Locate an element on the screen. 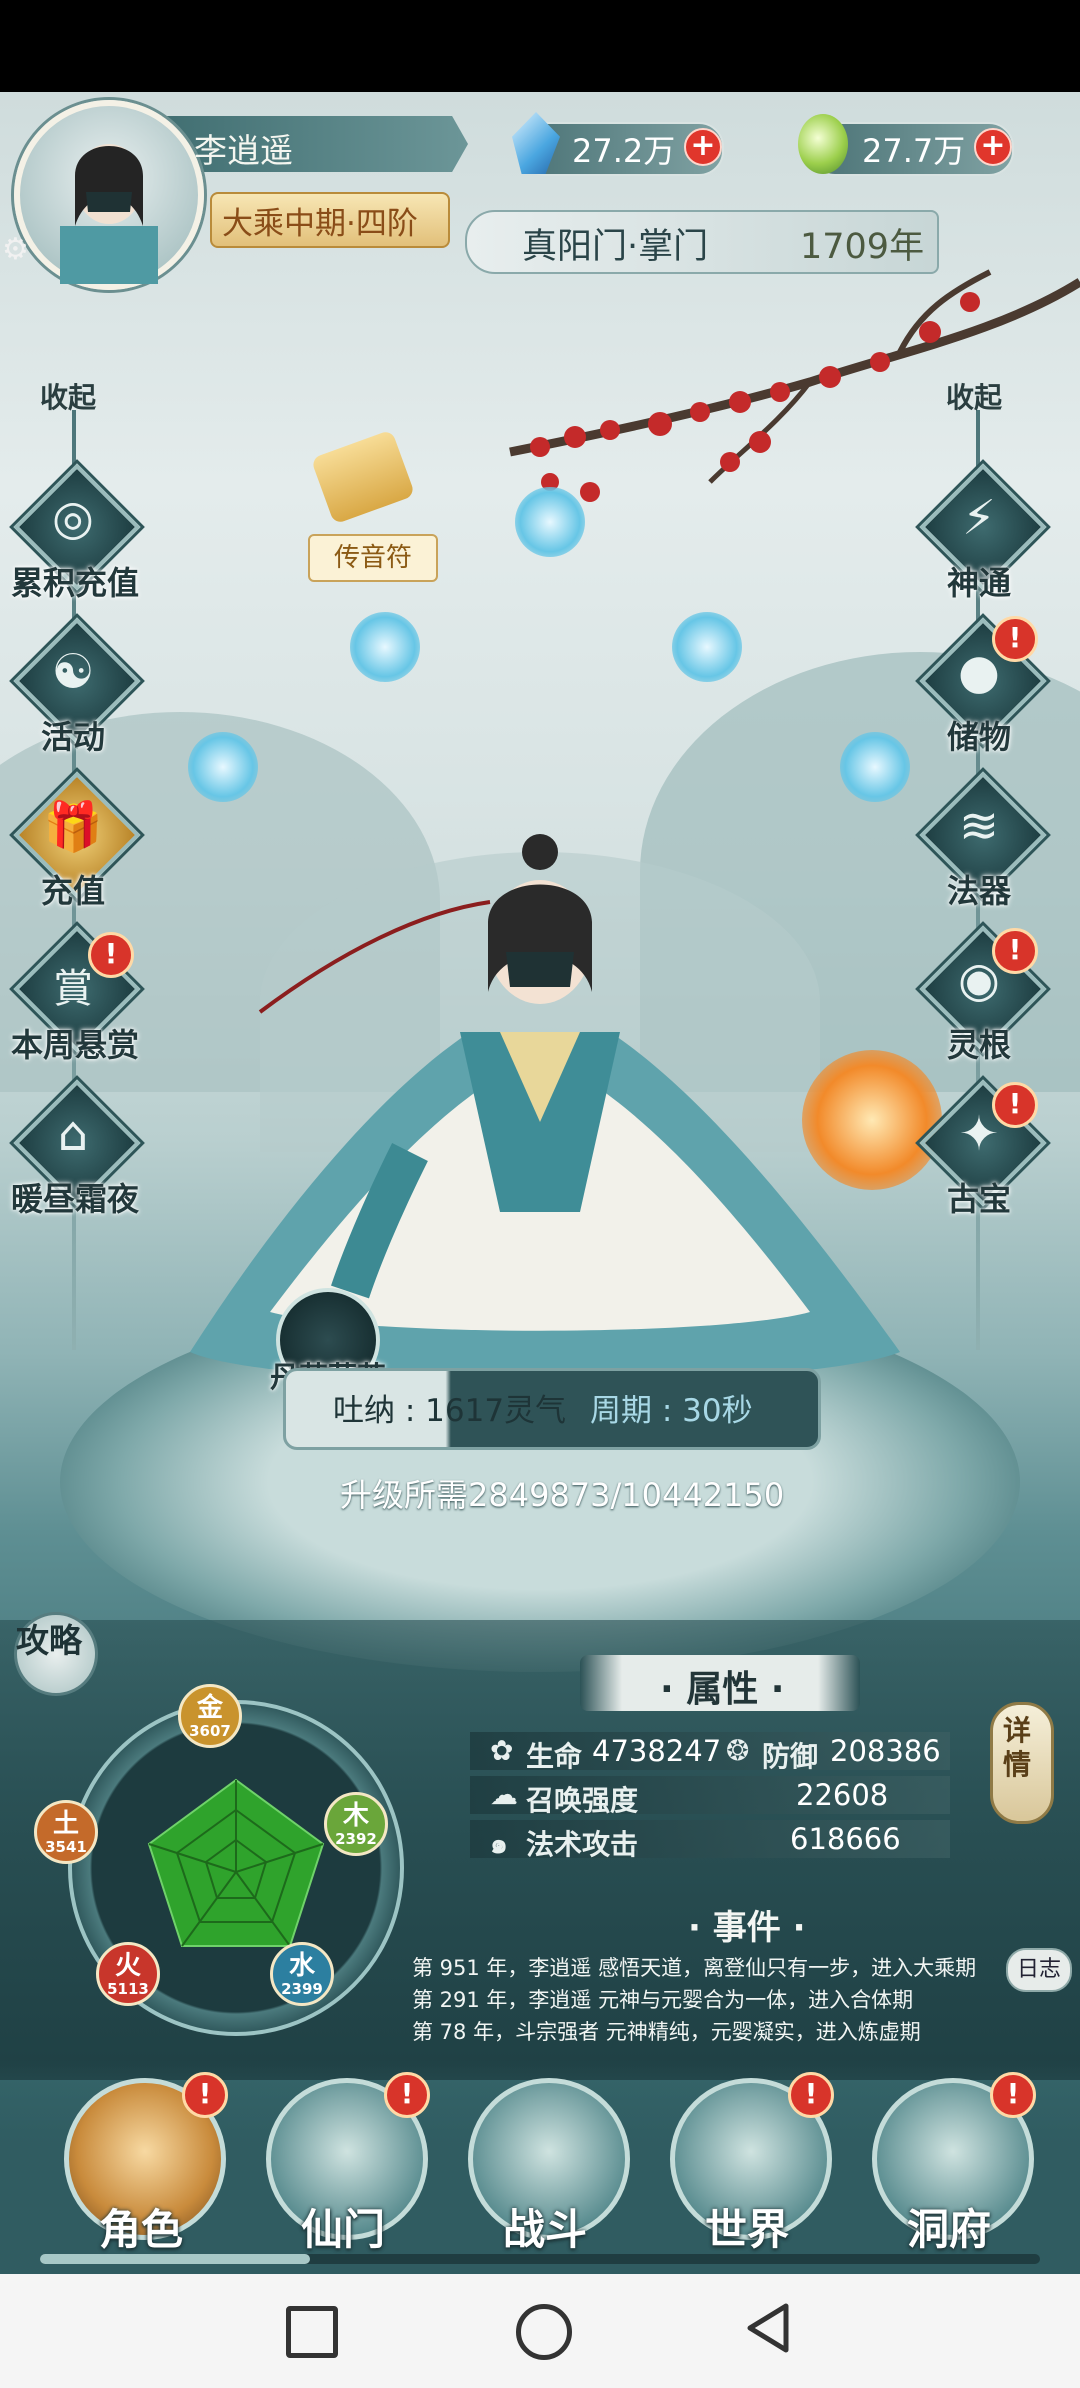 The width and height of the screenshot is (1080, 2388). defense-icon: ❂ is located at coordinates (738, 1750).